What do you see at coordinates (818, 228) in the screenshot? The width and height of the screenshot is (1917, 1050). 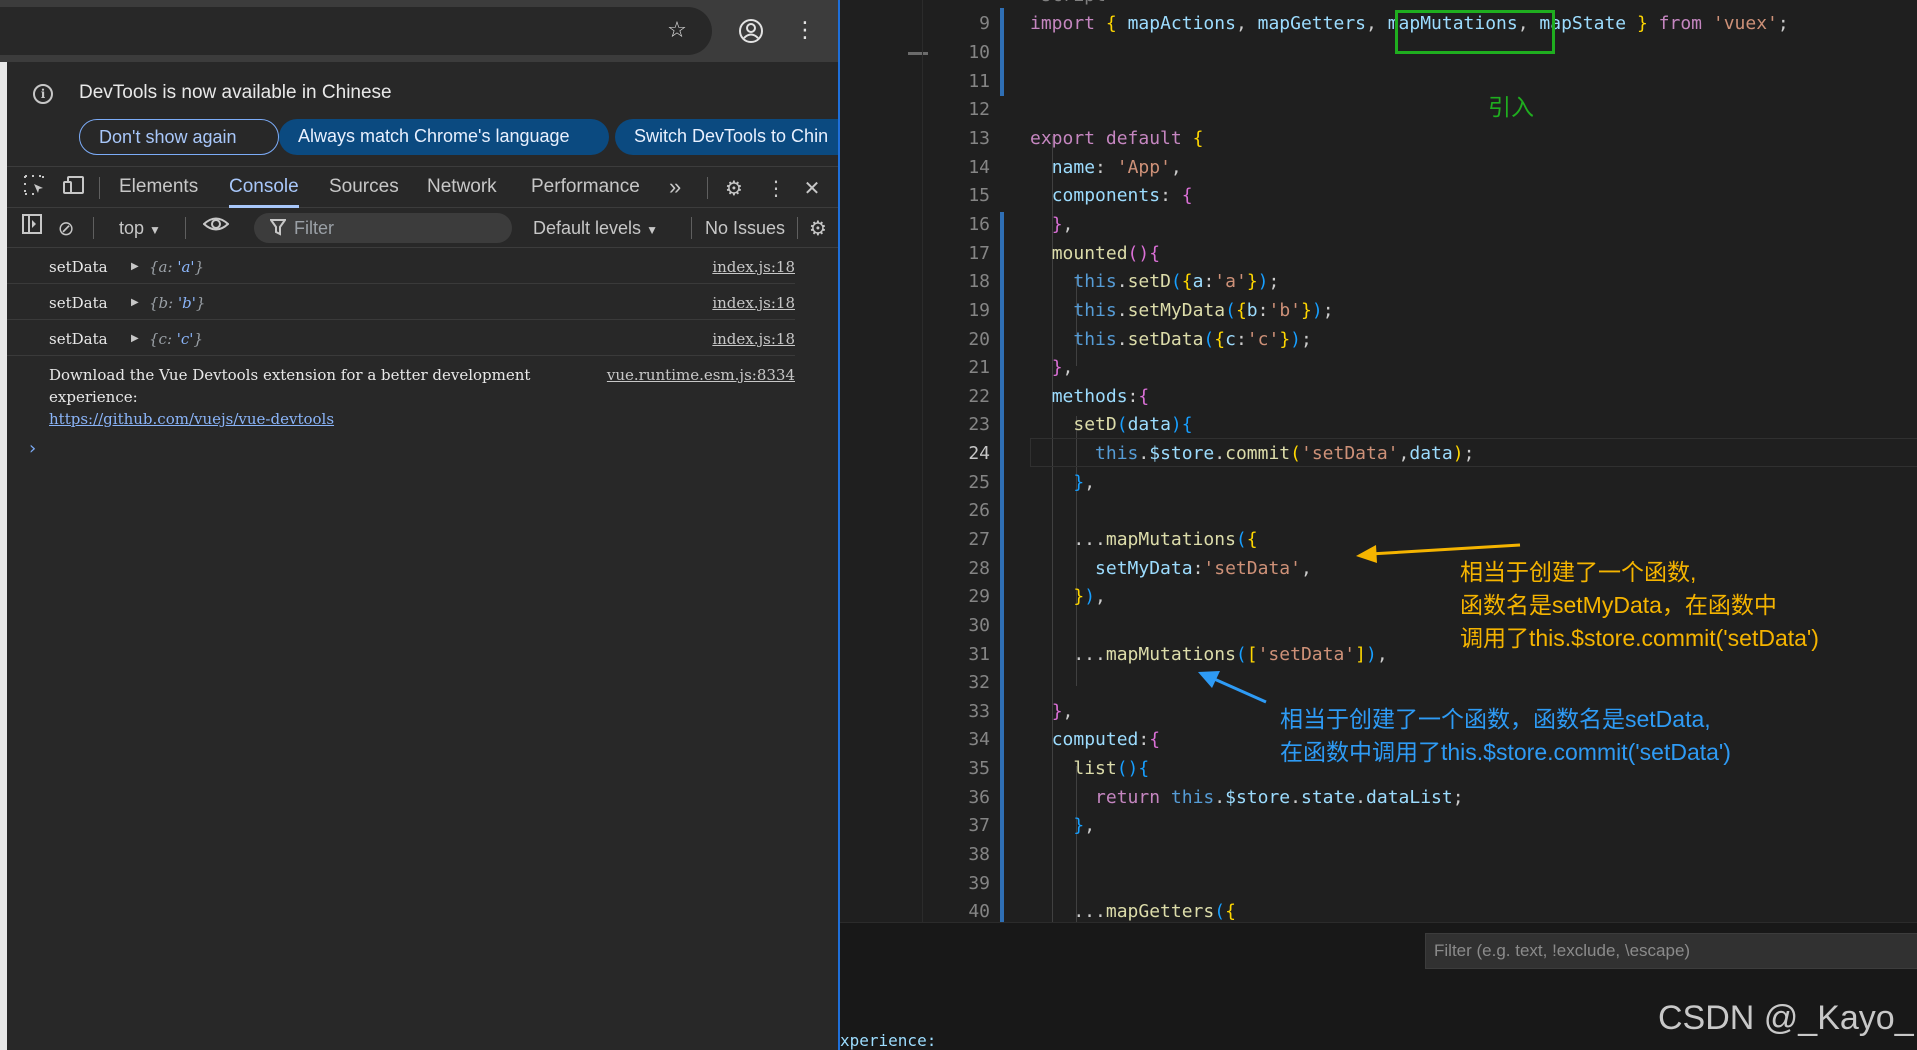 I see `console-settings-gear-icon: ⚙` at bounding box center [818, 228].